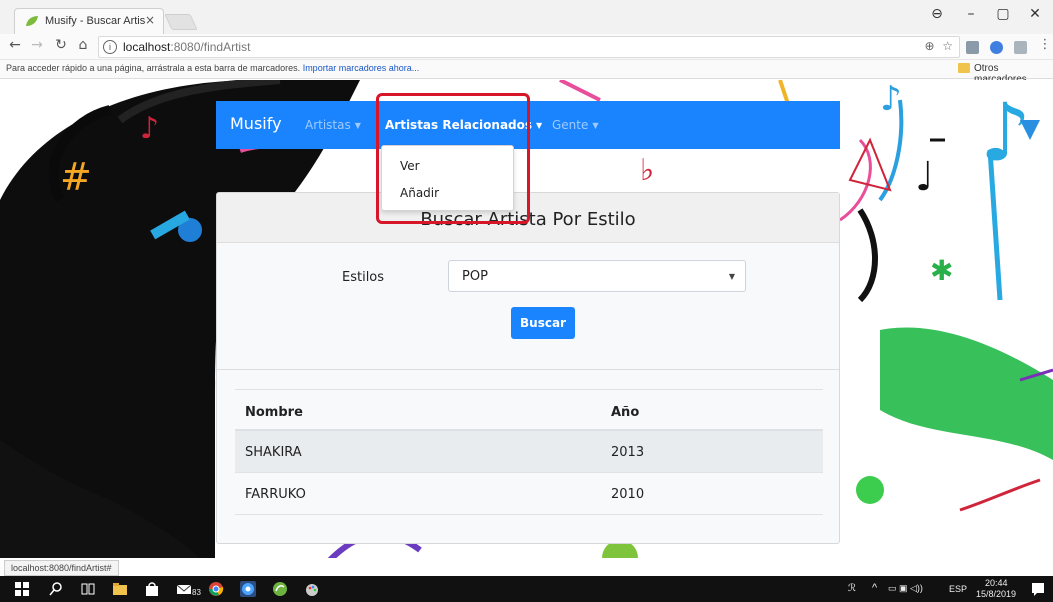  I want to click on file-explorer-icon, so click(120, 589).